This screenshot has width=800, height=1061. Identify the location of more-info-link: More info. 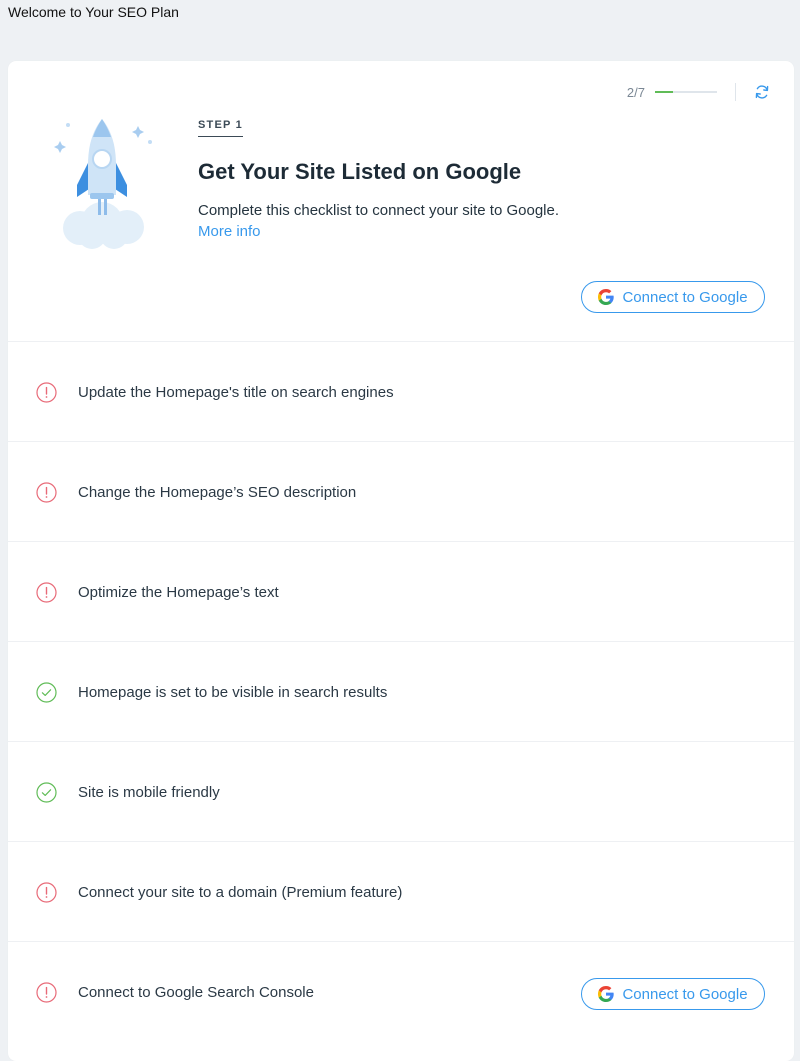
(229, 231).